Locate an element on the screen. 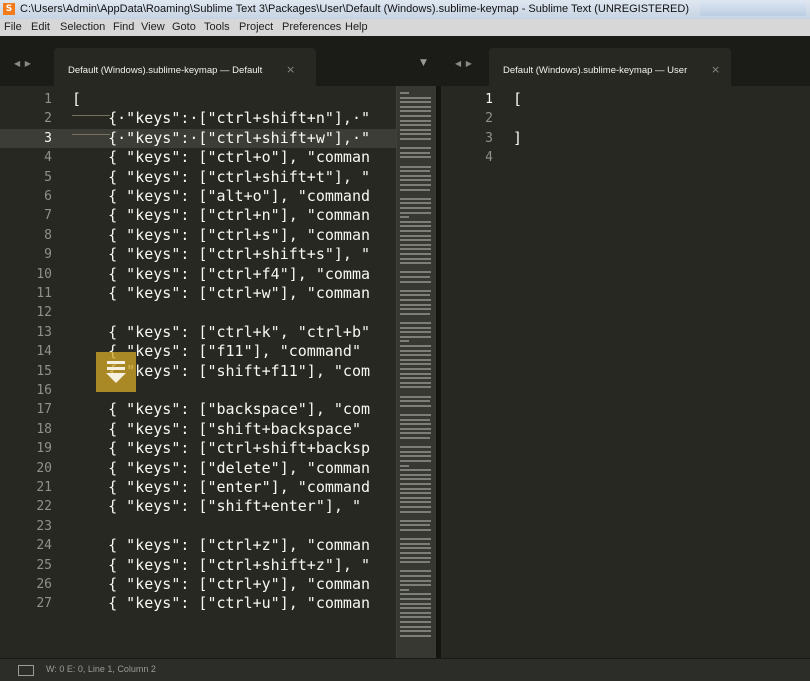 This screenshot has height=681, width=810. code-line: { "keys": ["ctrl+shift+s"], " is located at coordinates (256, 254).